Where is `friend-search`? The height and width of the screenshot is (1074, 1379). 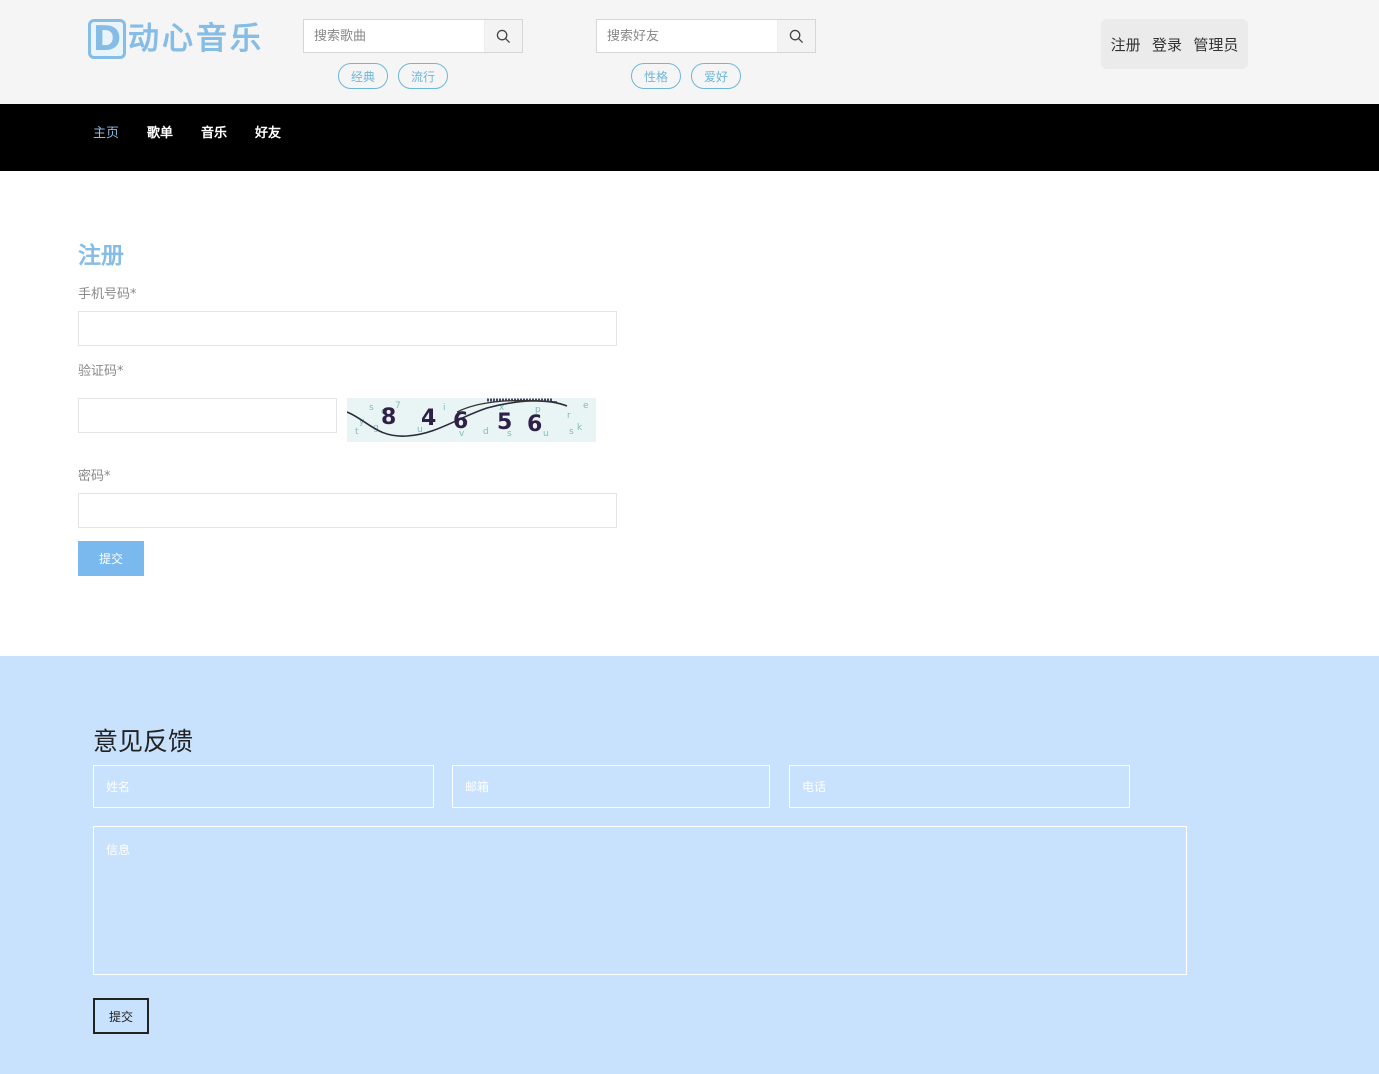
friend-search is located at coordinates (706, 36).